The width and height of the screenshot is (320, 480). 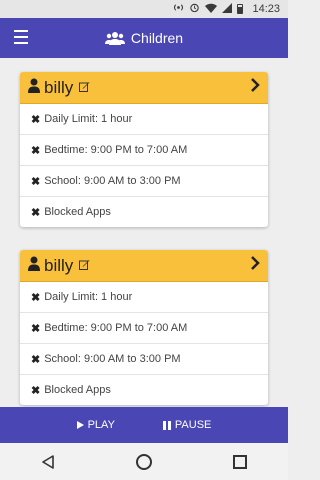 I want to click on page-title: Children, so click(x=157, y=38).